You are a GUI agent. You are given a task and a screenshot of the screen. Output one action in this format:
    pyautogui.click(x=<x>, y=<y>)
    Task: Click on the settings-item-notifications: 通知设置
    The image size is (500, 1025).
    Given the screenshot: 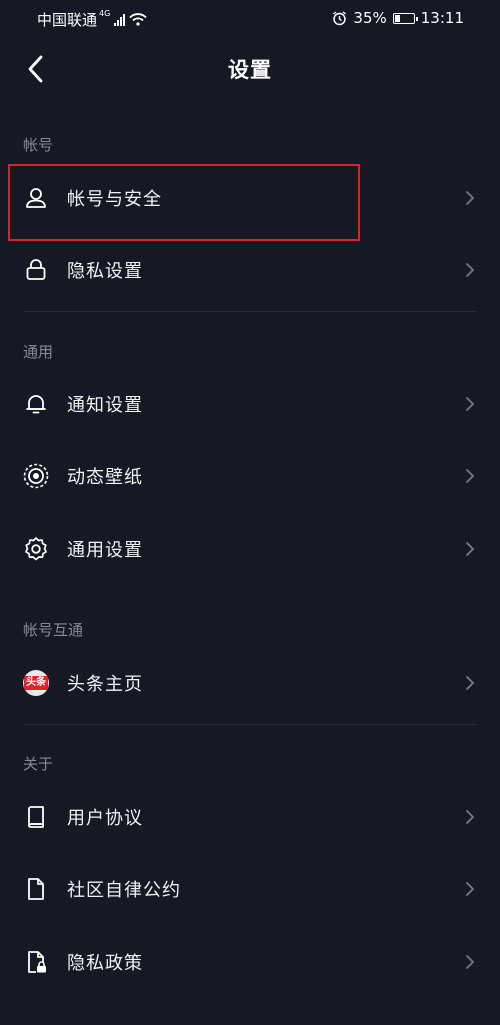 What is the action you would take?
    pyautogui.click(x=250, y=404)
    